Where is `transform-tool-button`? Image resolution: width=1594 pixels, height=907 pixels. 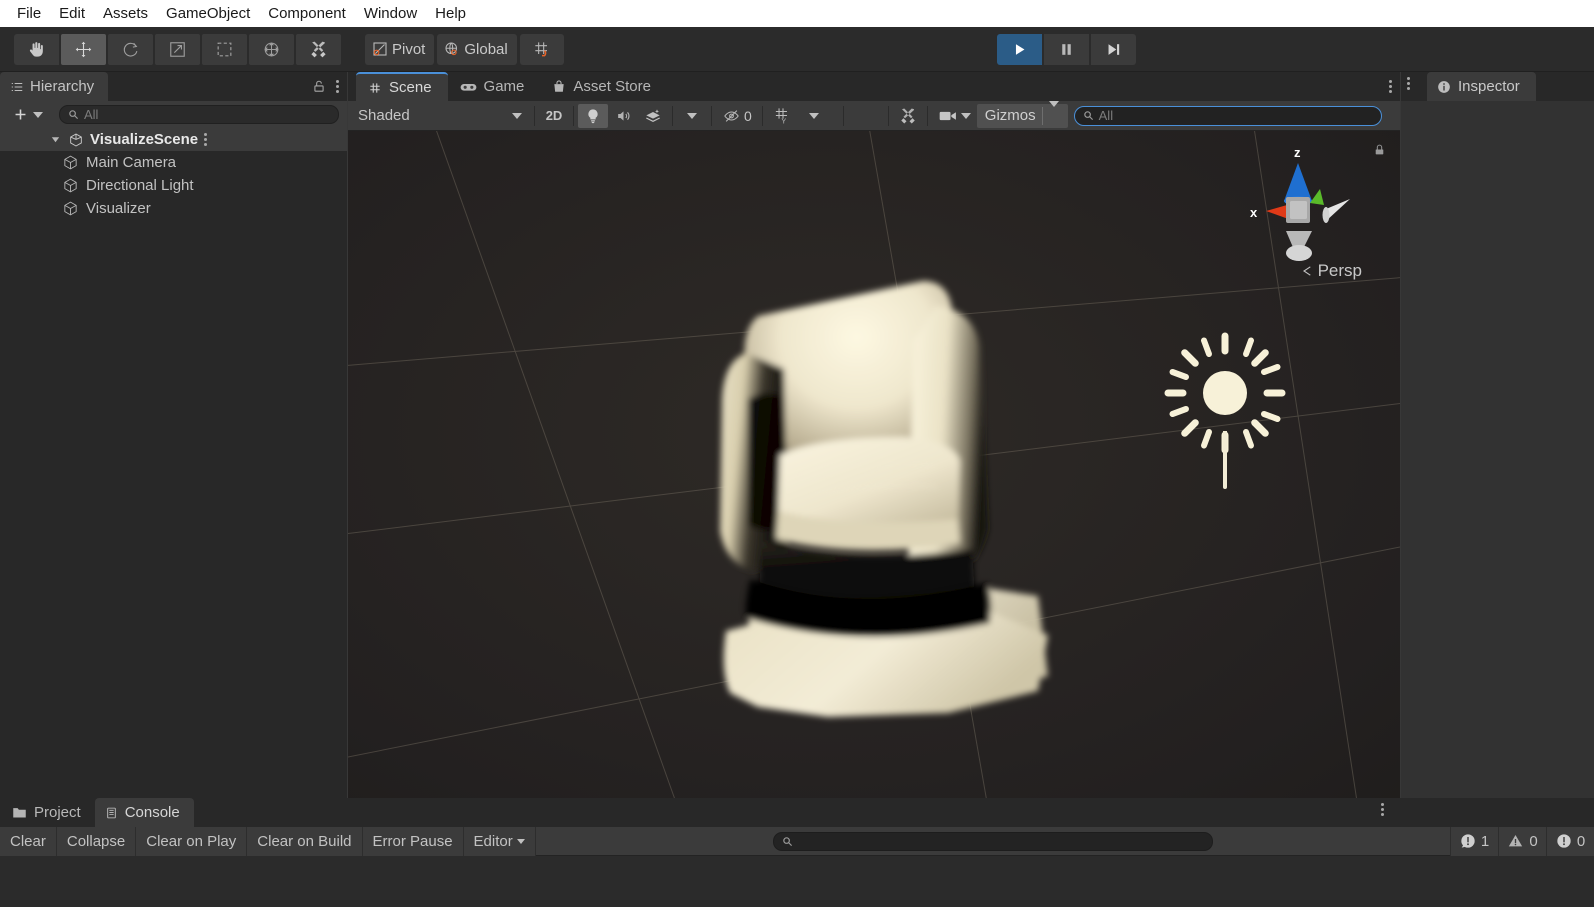 transform-tool-button is located at coordinates (271, 49).